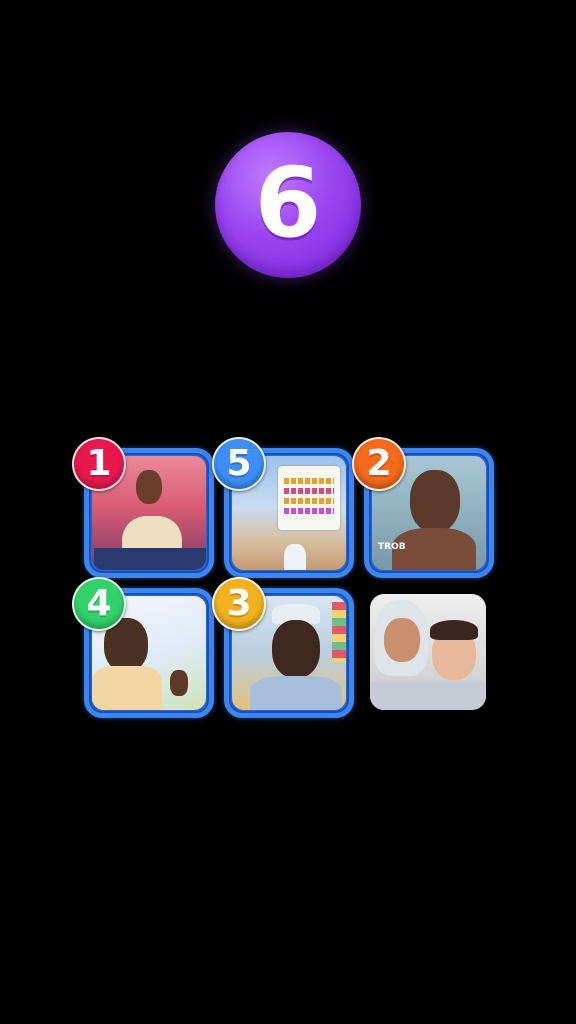  I want to click on rank-badge-5: 5, so click(239, 464).